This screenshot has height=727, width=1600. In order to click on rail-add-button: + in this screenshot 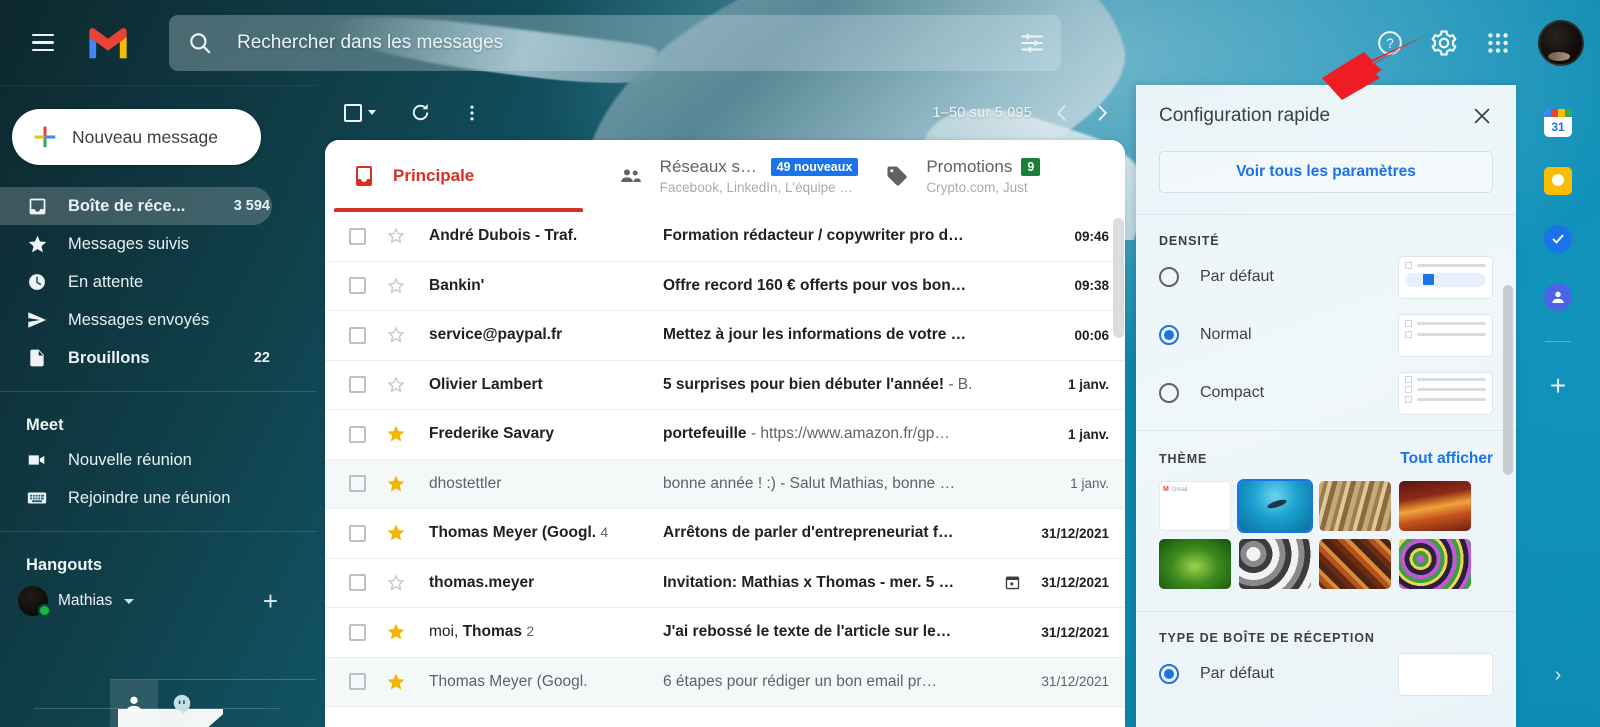, I will do `click(1558, 386)`.